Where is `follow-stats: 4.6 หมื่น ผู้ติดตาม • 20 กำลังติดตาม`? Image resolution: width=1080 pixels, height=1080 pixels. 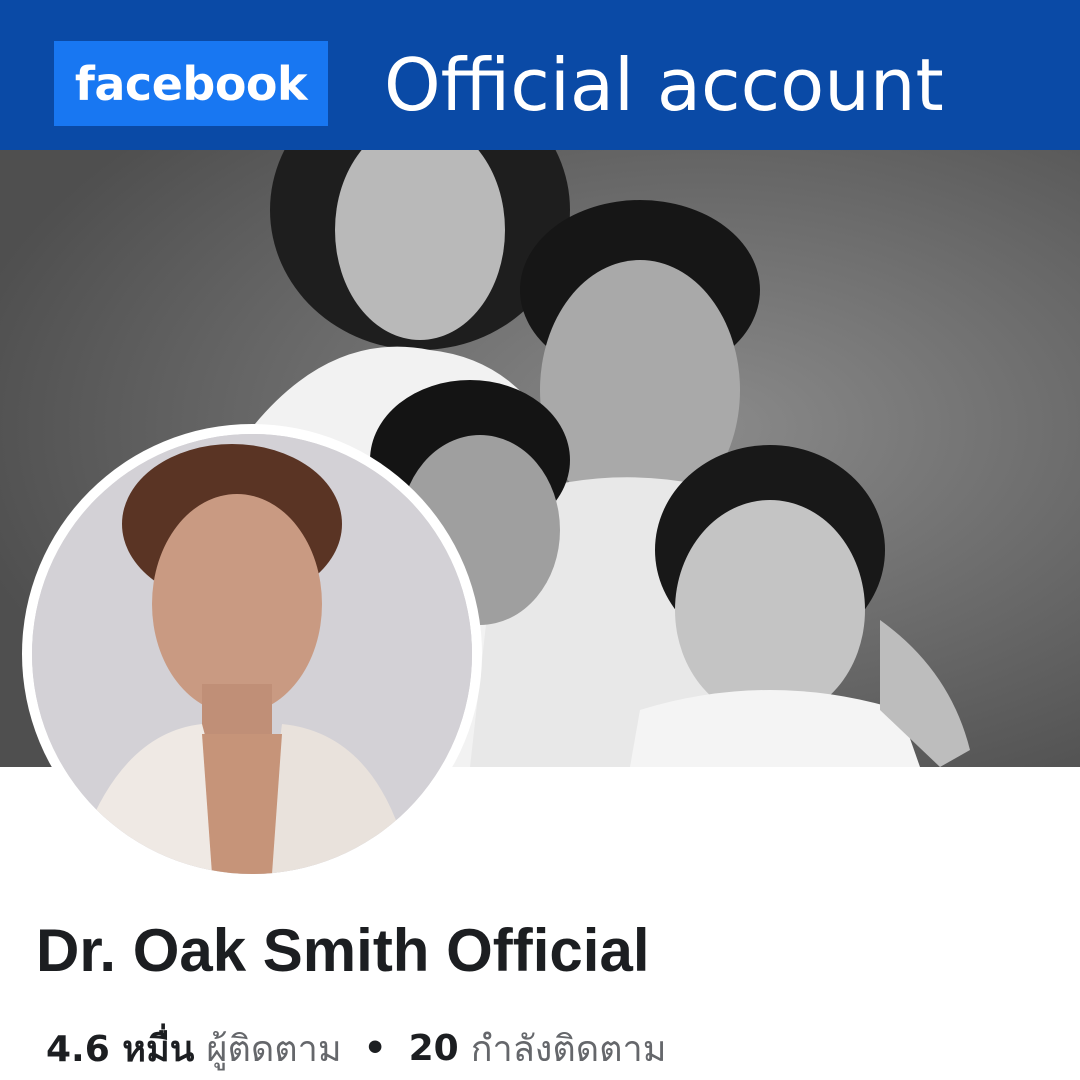 follow-stats: 4.6 หมื่น ผู้ติดตาม • 20 กำลังติดตาม is located at coordinates (356, 1048).